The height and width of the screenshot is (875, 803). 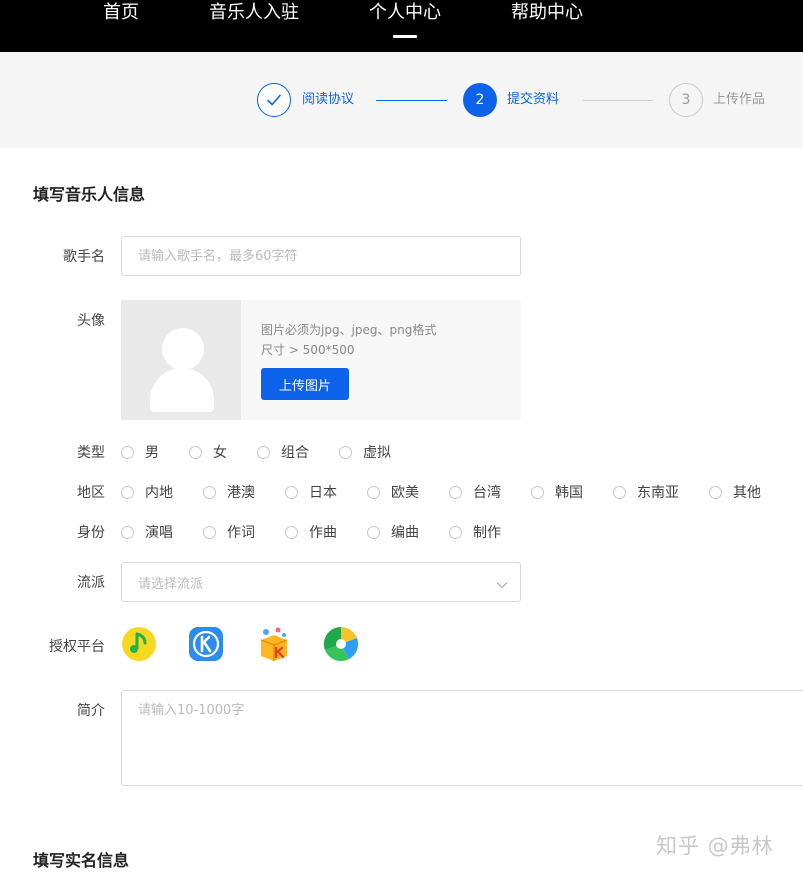 What do you see at coordinates (739, 99) in the screenshot?
I see `step-3-label: 上传作品` at bounding box center [739, 99].